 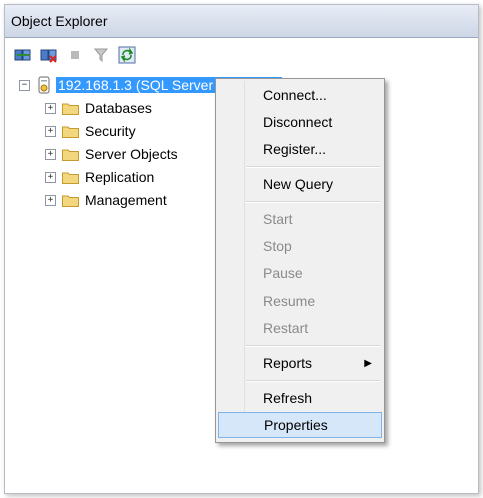 I want to click on menu-item-new-query: New Query, so click(x=300, y=184).